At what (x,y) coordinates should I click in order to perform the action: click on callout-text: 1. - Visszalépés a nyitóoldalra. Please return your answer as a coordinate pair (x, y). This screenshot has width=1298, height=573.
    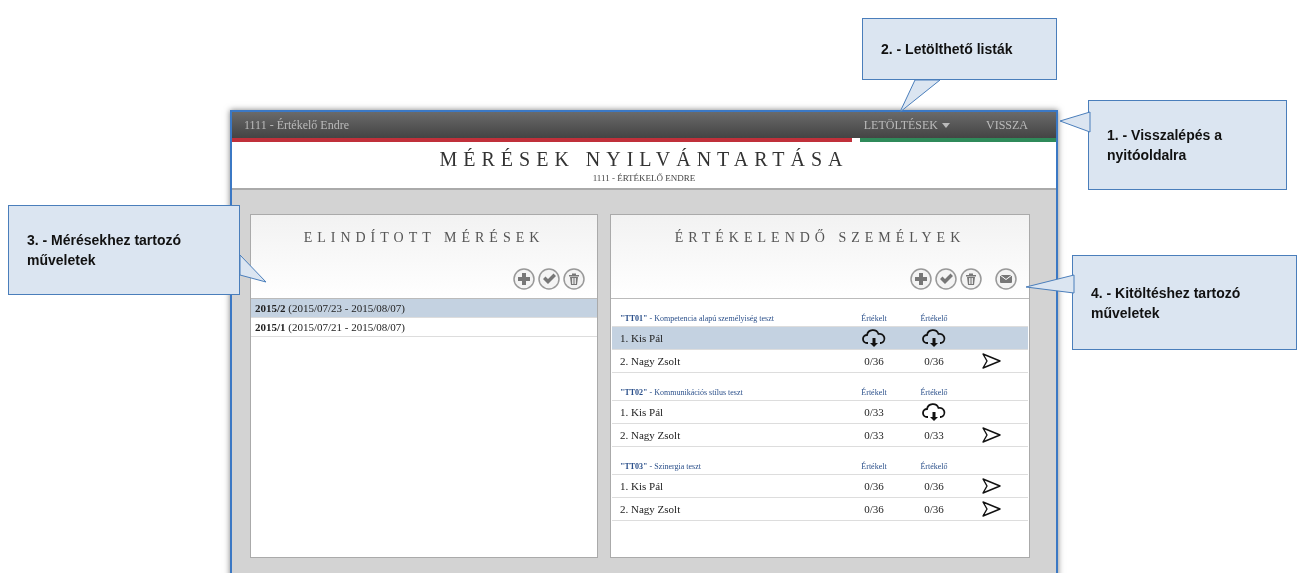
    Looking at the image, I should click on (1165, 145).